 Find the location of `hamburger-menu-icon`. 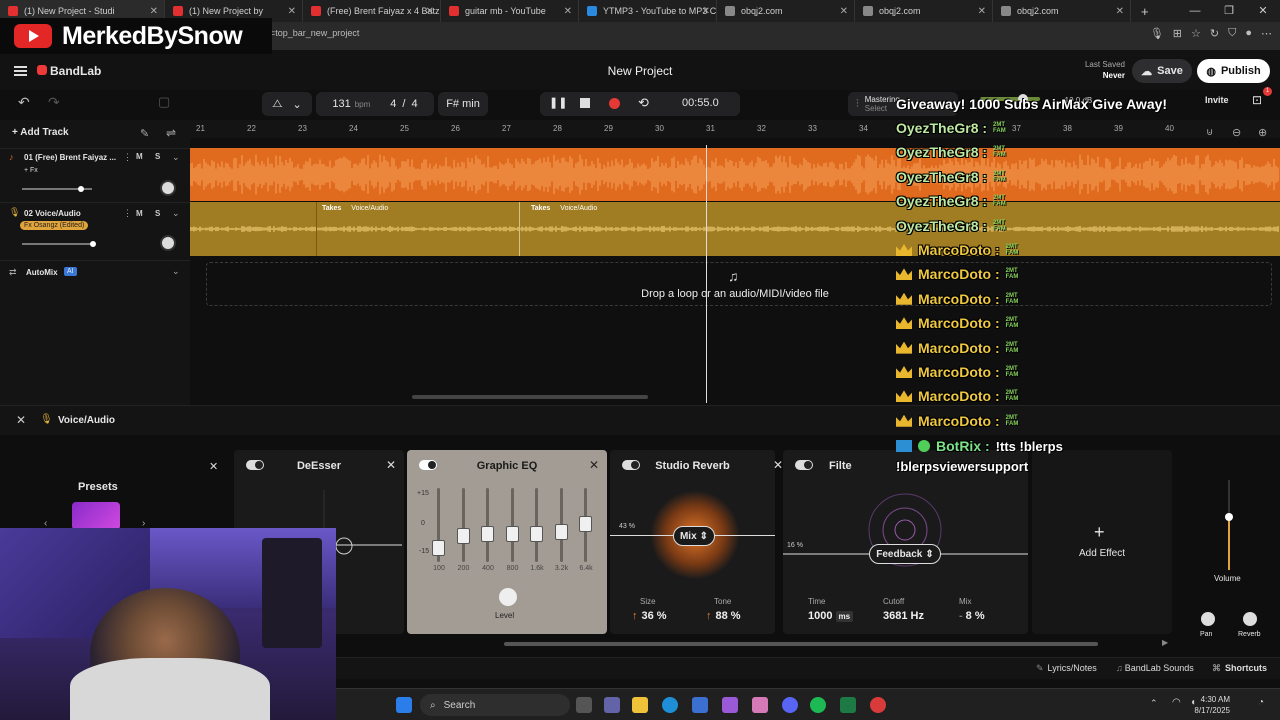

hamburger-menu-icon is located at coordinates (20, 71).